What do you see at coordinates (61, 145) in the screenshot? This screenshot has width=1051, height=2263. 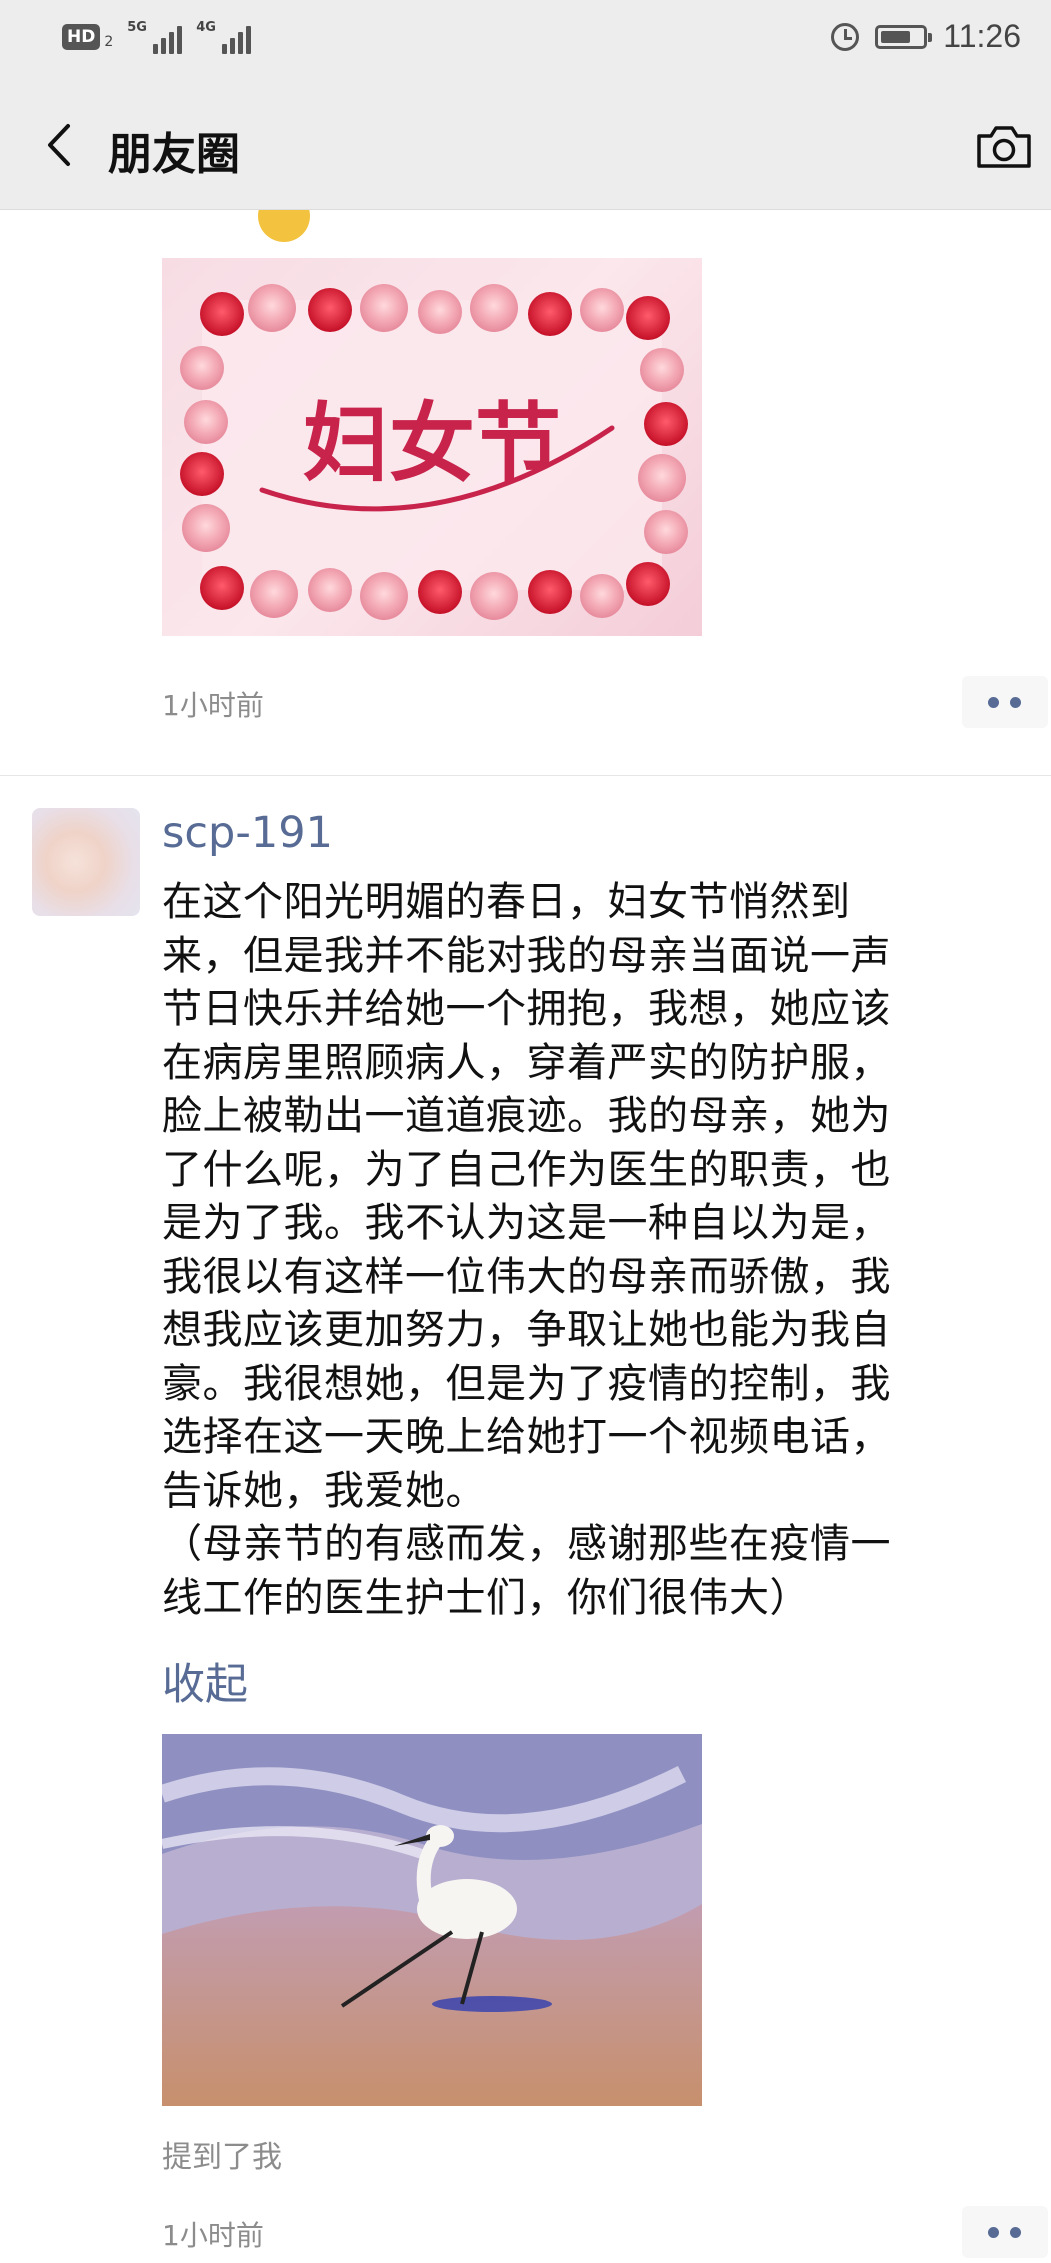 I see `chevron-left-icon` at bounding box center [61, 145].